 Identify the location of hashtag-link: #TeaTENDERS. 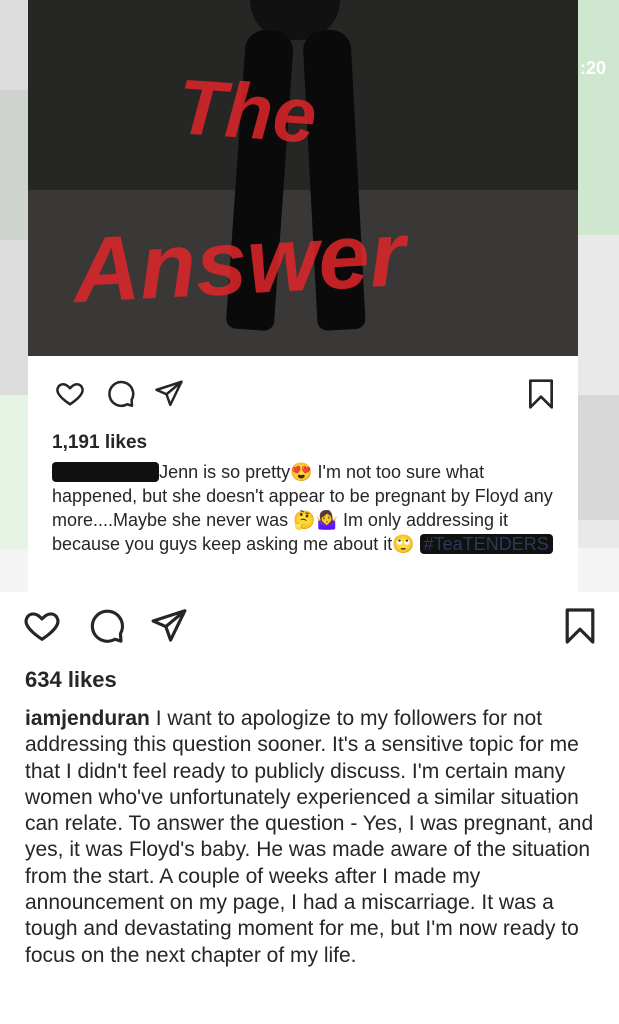
(486, 544).